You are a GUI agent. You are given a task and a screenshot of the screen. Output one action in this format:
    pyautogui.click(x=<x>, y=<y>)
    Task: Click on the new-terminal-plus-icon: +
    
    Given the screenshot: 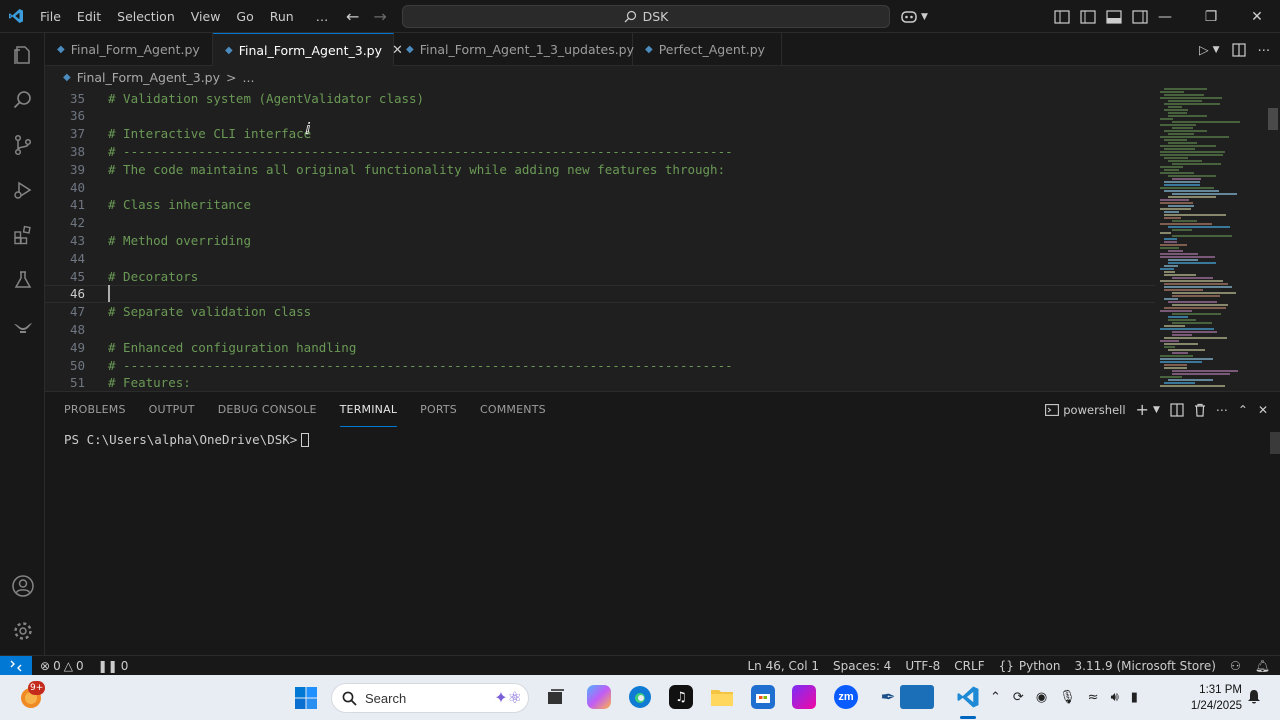 What is the action you would take?
    pyautogui.click(x=1142, y=409)
    